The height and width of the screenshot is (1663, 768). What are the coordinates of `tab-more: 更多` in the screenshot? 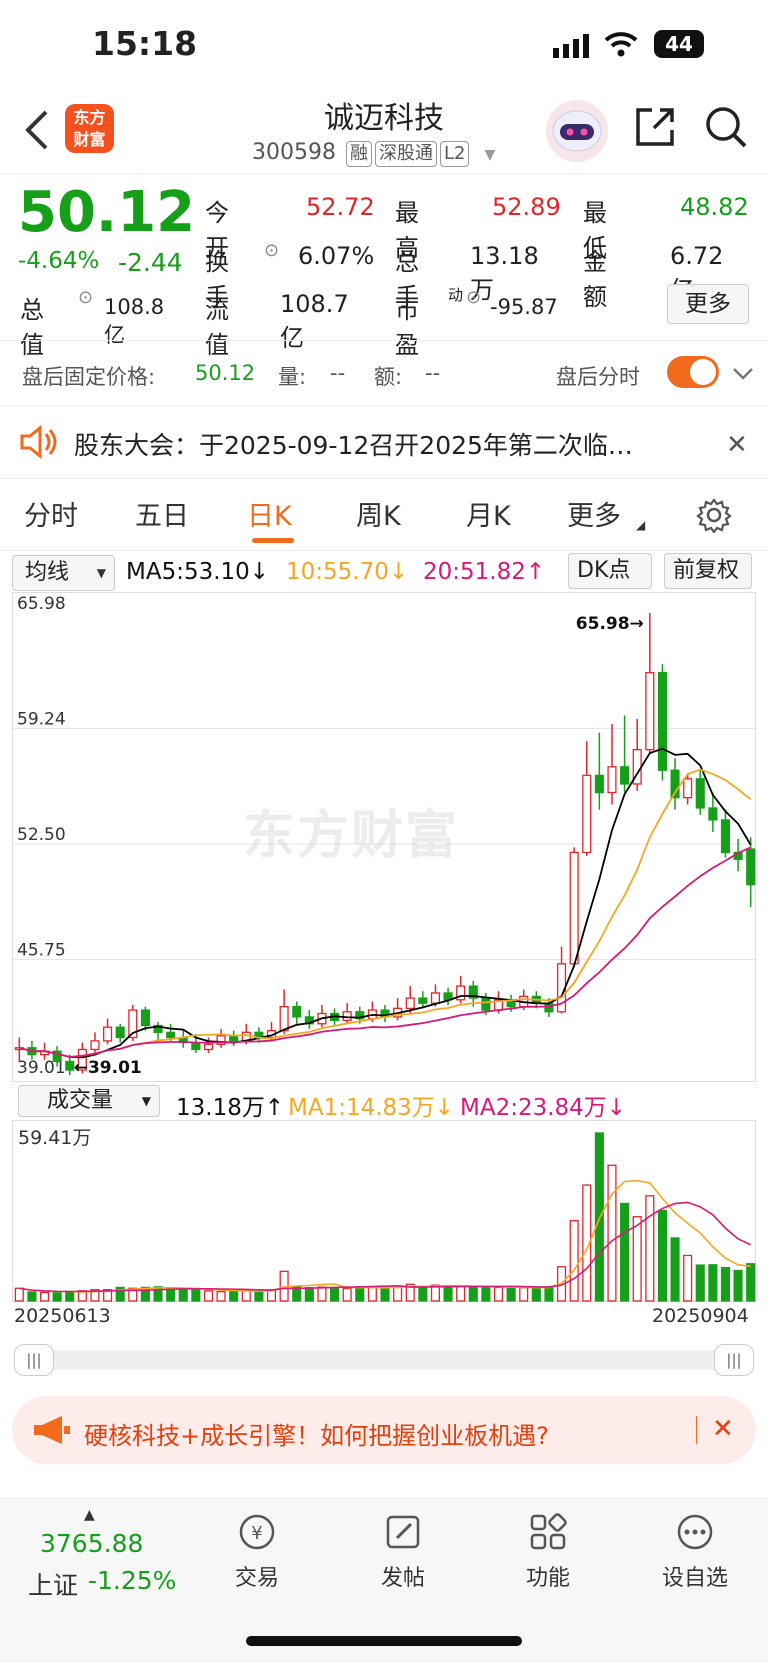 It's located at (594, 513).